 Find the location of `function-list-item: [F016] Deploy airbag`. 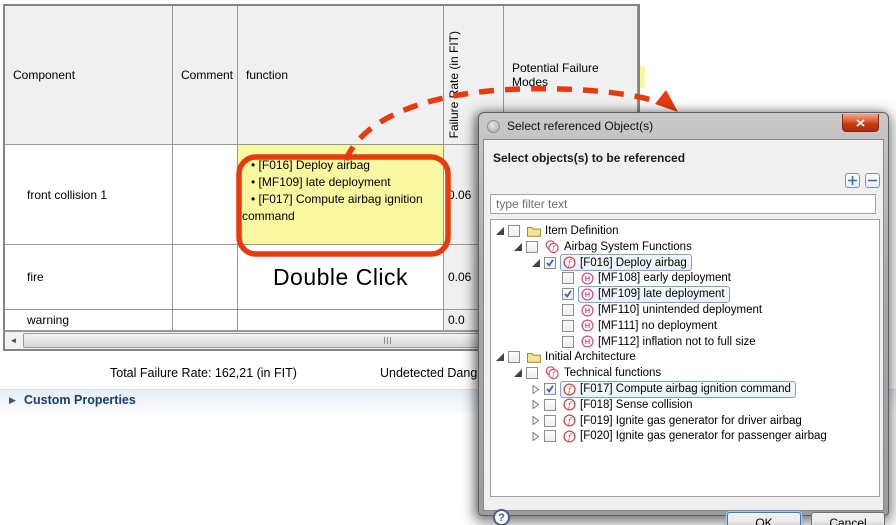

function-list-item: [F016] Deploy airbag is located at coordinates (338, 165).